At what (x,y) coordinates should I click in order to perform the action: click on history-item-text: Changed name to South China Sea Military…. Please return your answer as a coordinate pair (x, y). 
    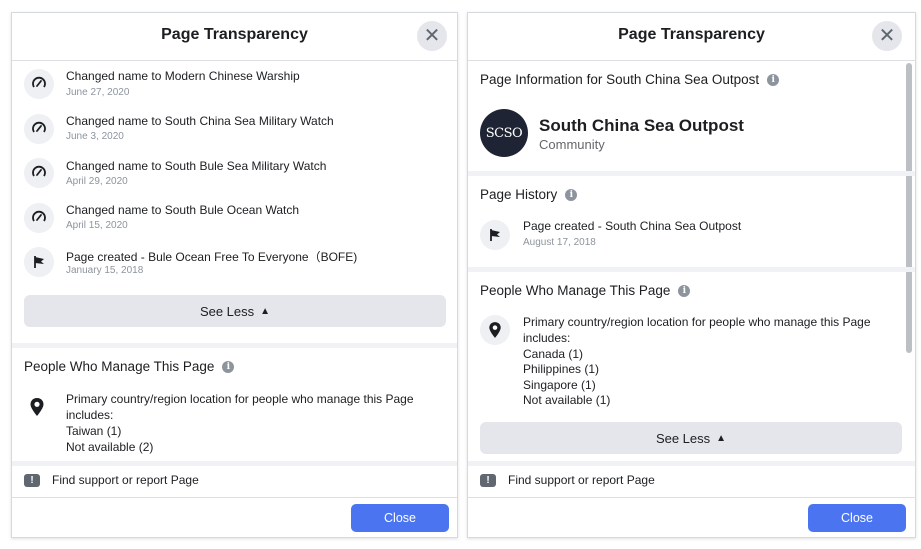
    Looking at the image, I should click on (200, 121).